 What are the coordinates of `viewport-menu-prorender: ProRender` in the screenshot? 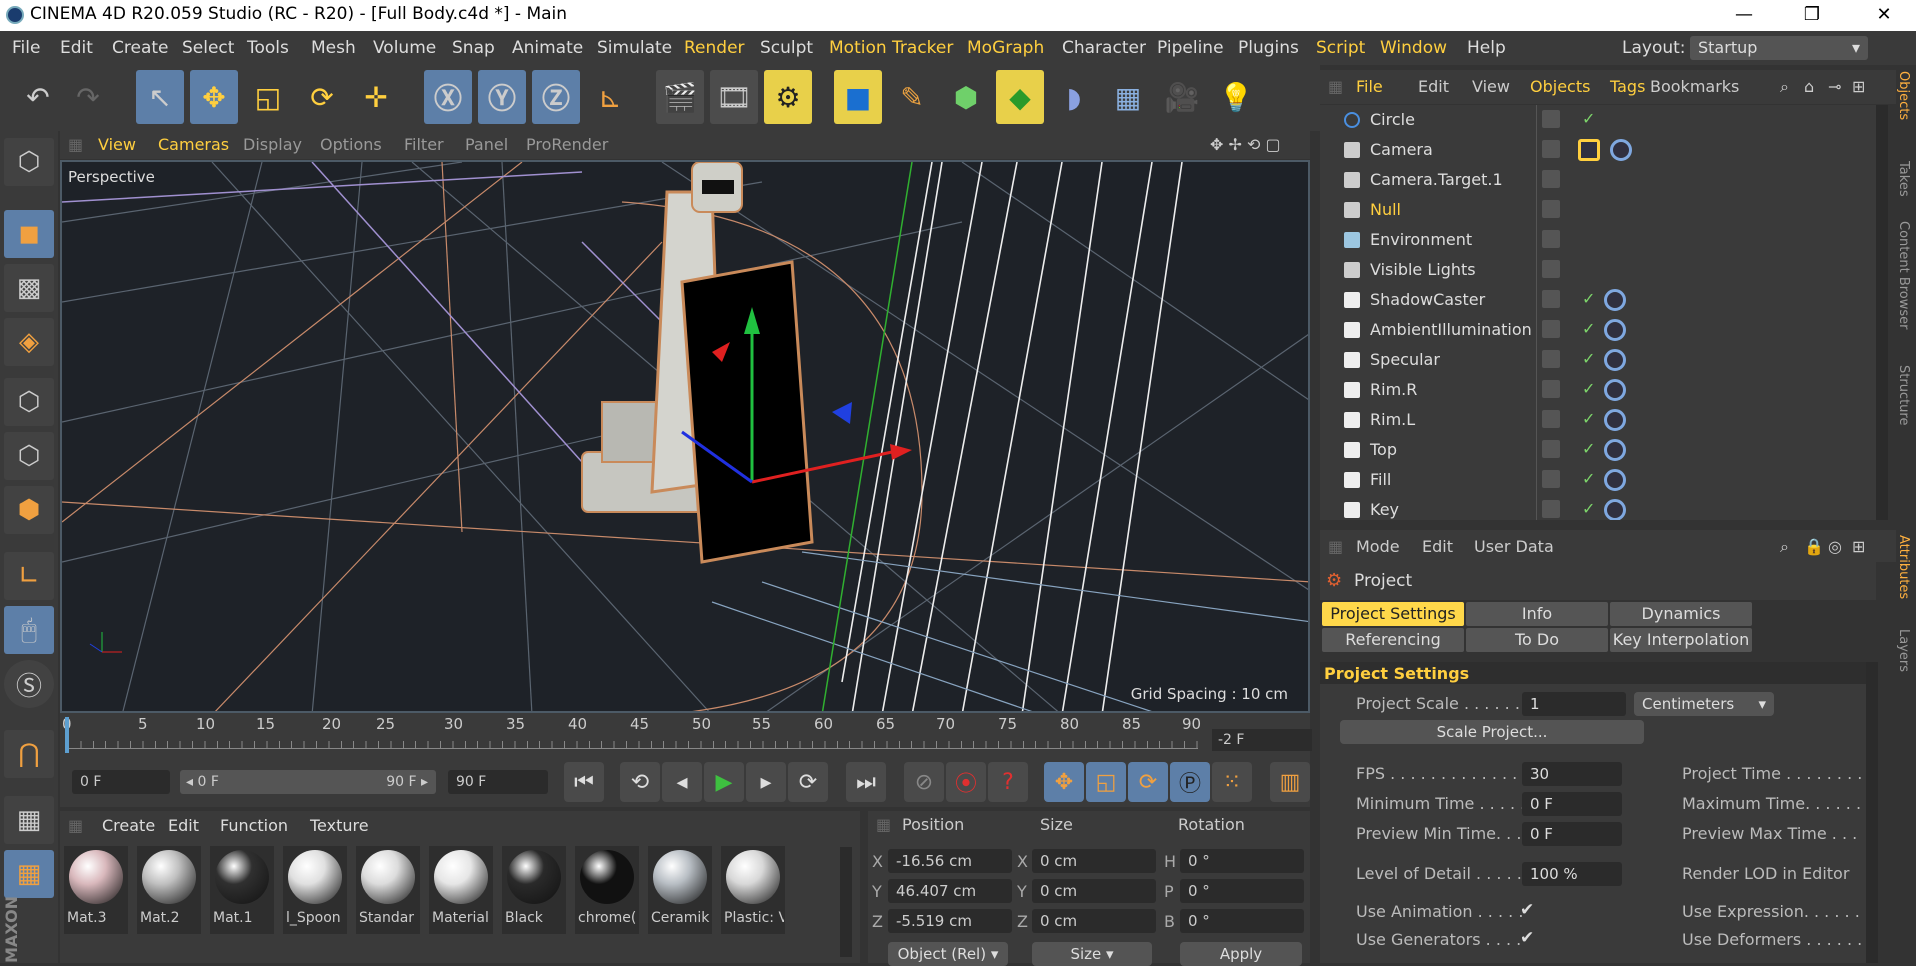 It's located at (567, 144).